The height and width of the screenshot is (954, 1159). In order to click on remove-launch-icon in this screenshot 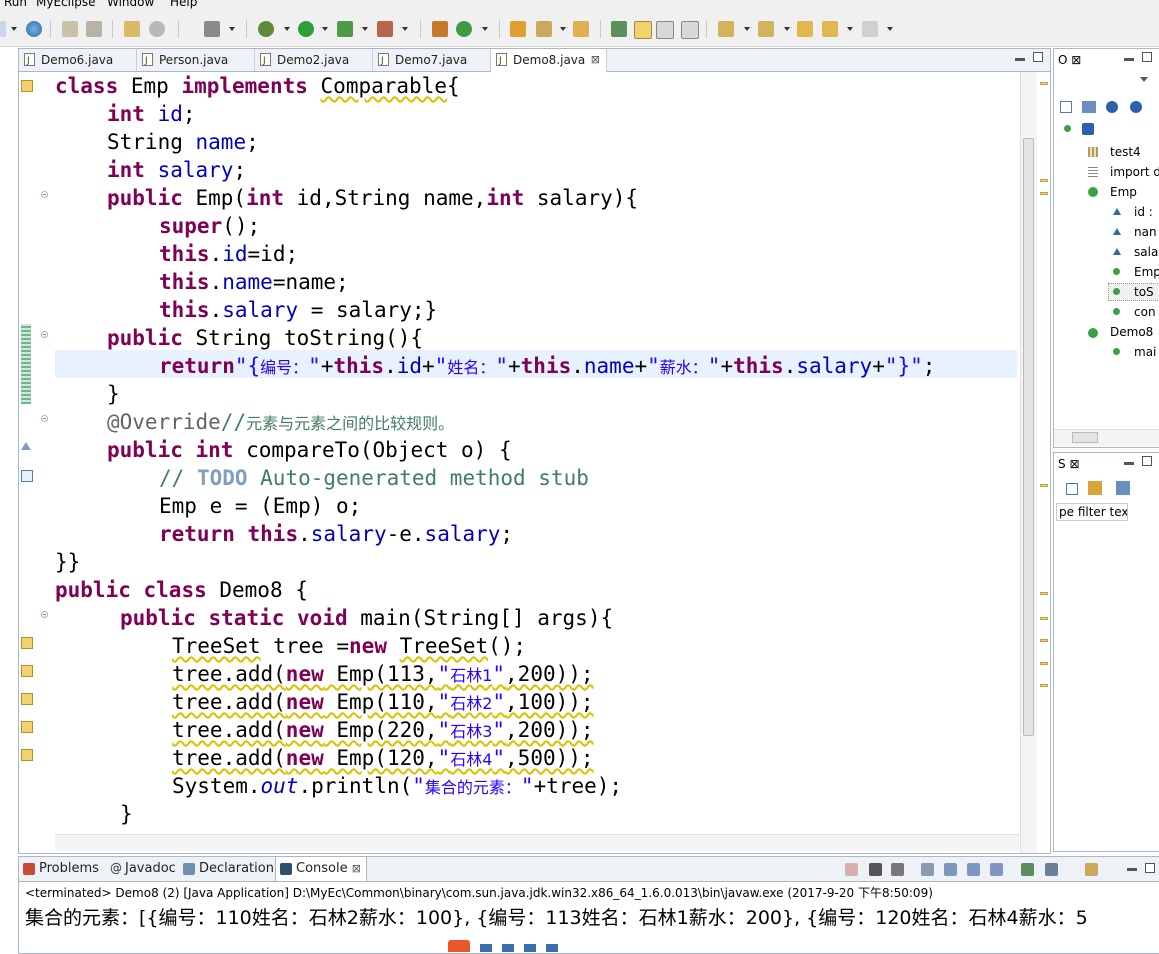, I will do `click(875, 869)`.